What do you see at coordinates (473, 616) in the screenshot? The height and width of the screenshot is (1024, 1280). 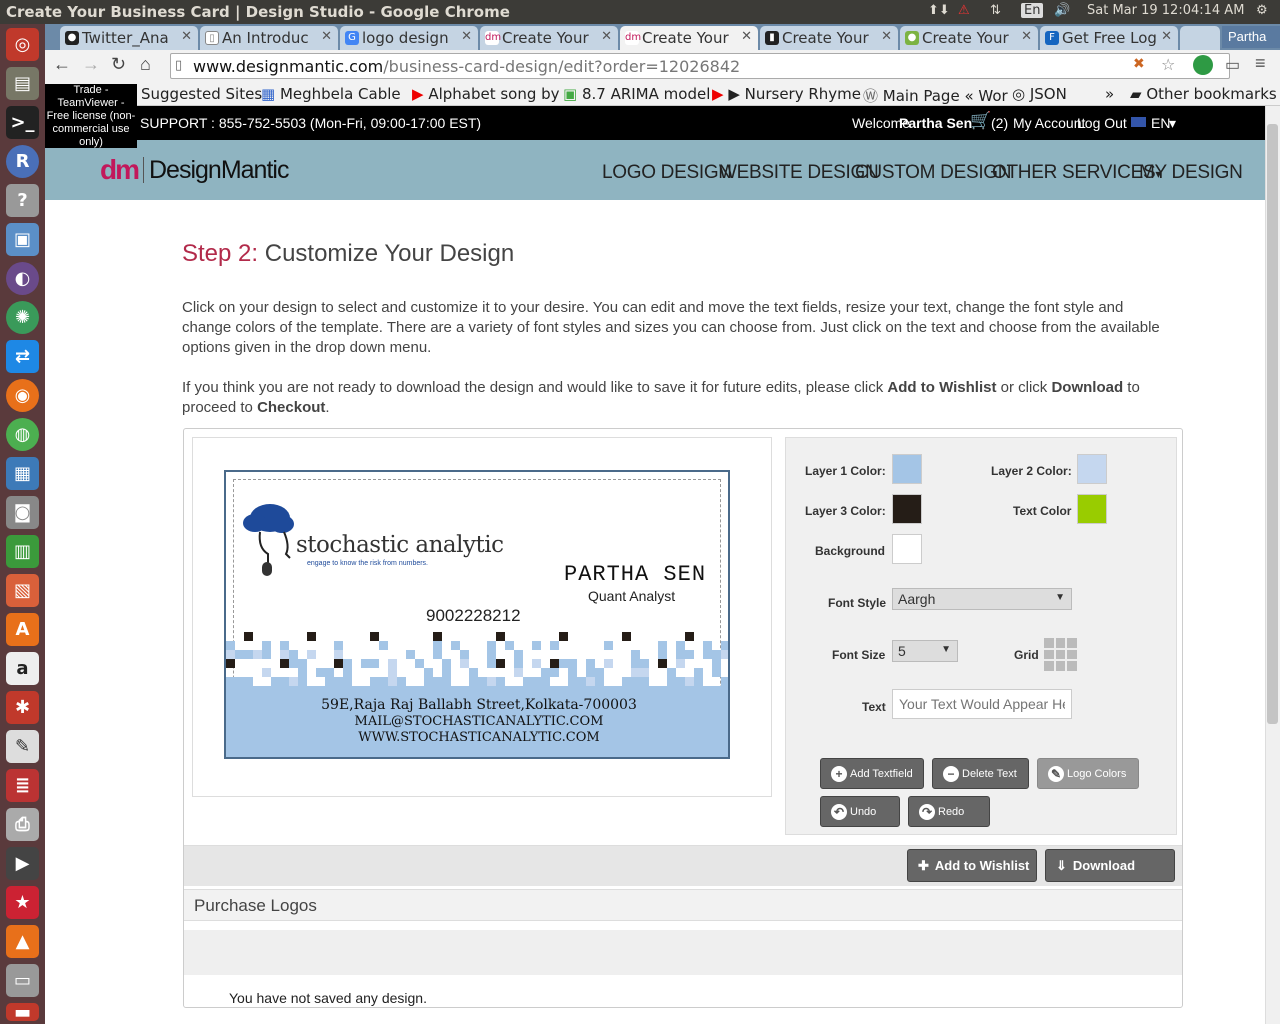 I see `card-phone: 9002228212` at bounding box center [473, 616].